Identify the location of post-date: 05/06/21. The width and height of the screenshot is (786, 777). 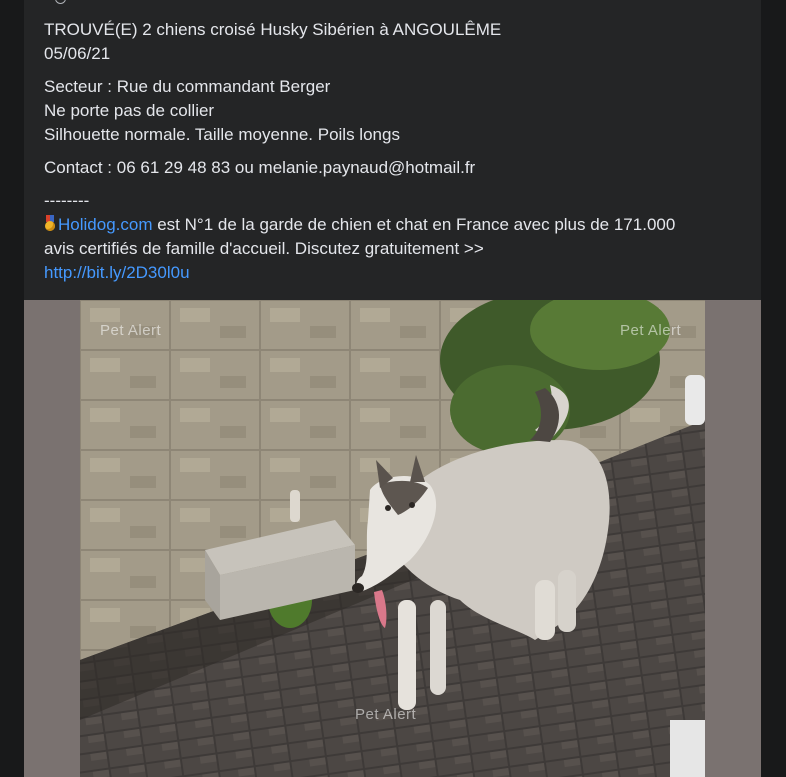
(77, 53).